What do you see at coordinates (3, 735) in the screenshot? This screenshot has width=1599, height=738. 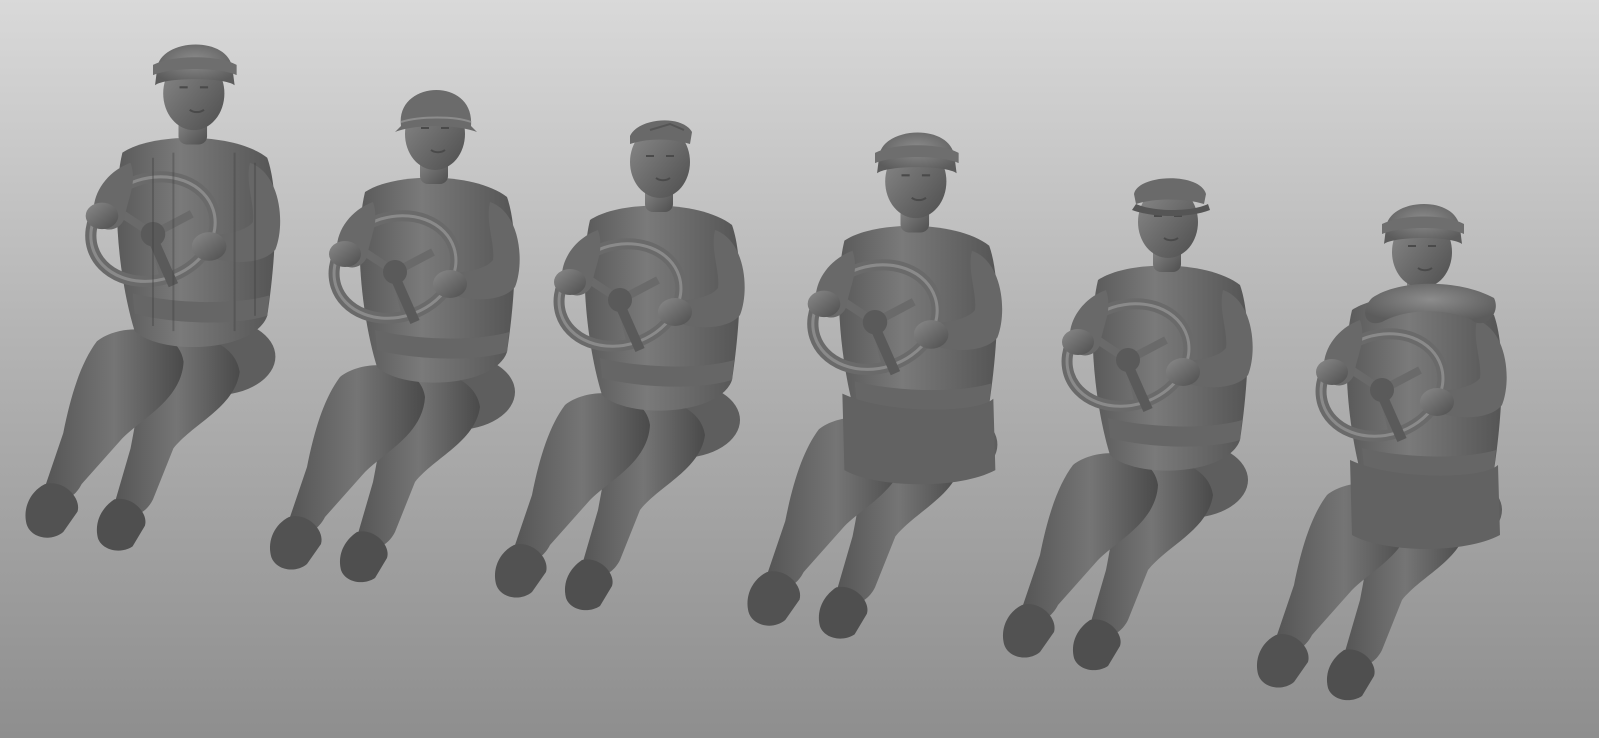 I see `viewport-corner-axis-icon` at bounding box center [3, 735].